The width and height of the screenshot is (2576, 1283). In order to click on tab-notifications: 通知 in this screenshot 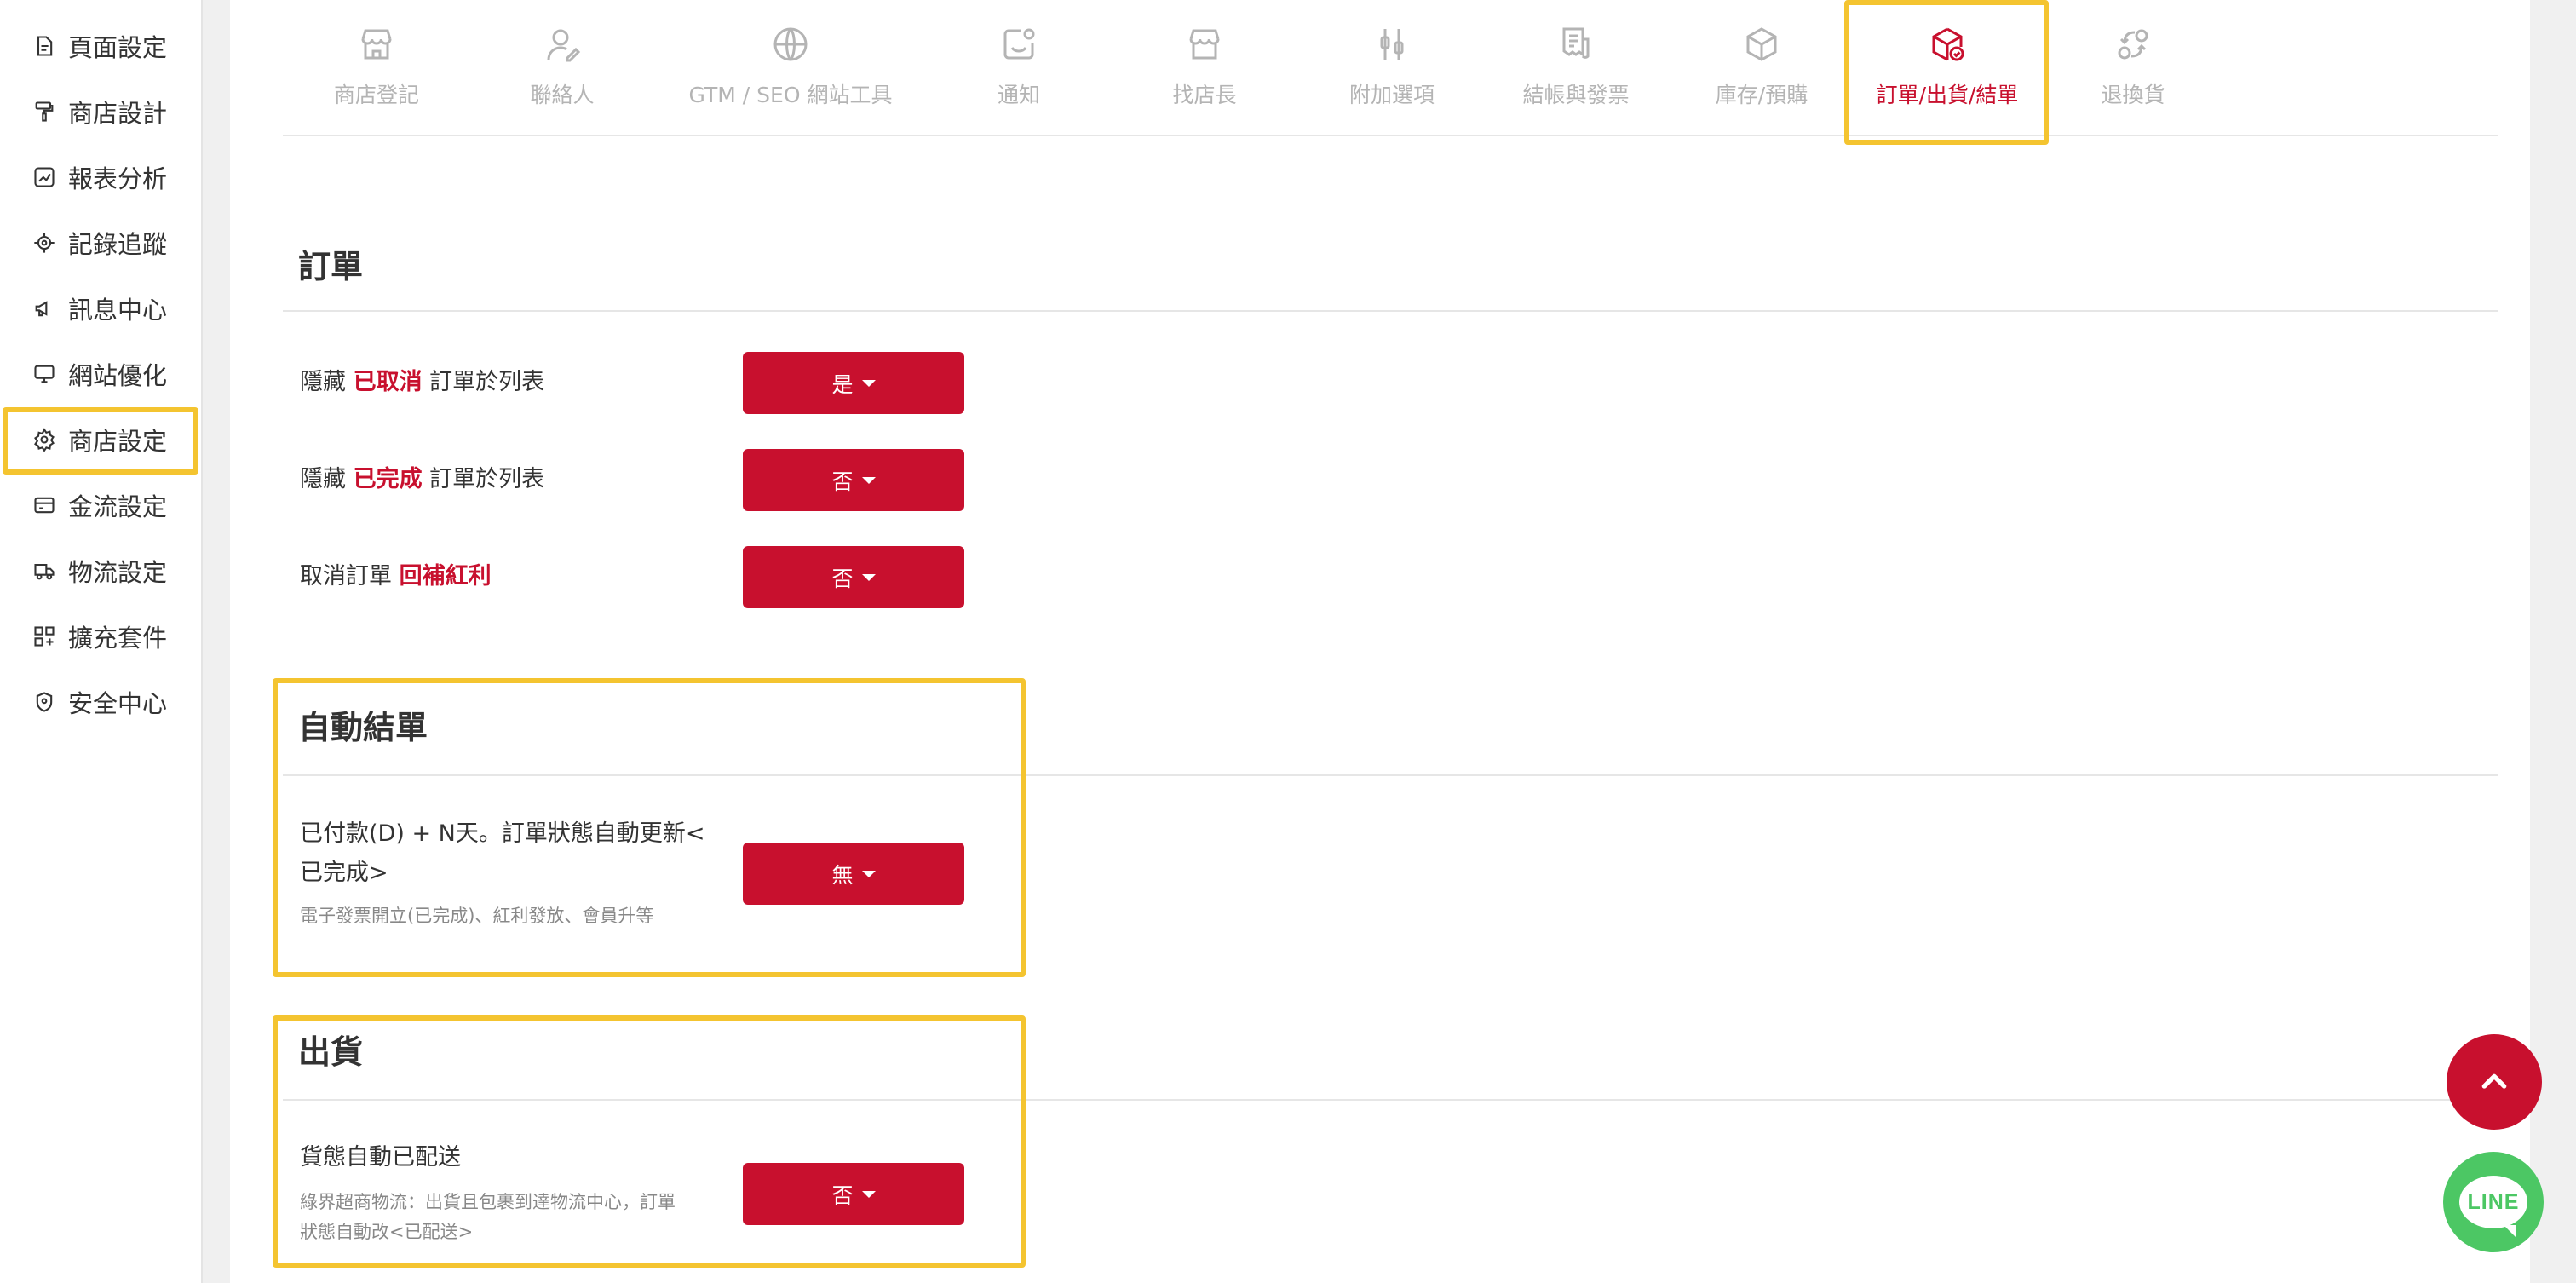, I will do `click(1019, 64)`.